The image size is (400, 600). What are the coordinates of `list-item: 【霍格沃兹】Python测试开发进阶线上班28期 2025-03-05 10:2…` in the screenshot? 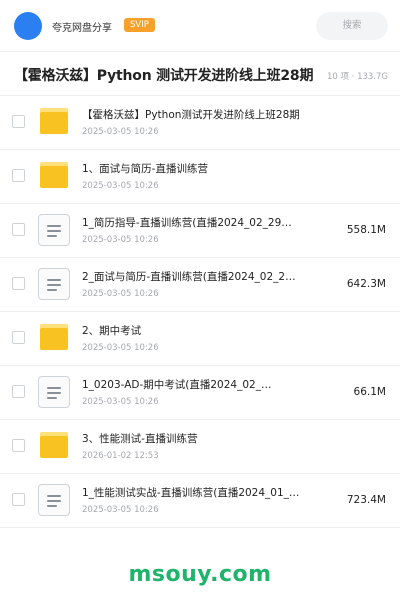 It's located at (200, 123).